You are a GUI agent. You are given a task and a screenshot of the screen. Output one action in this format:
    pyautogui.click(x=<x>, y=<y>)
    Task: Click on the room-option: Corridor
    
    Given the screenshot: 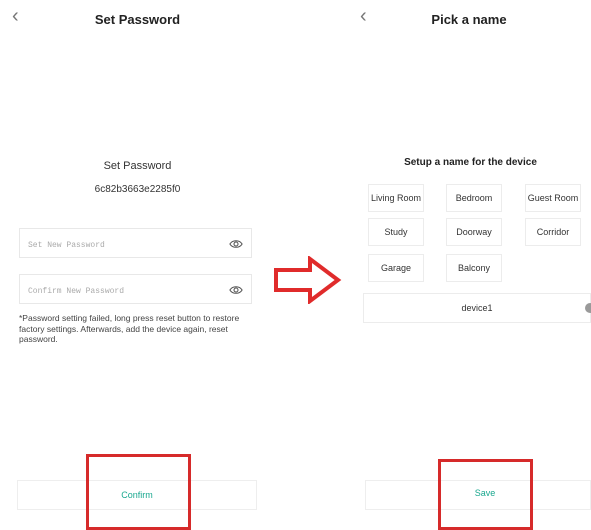 What is the action you would take?
    pyautogui.click(x=553, y=232)
    